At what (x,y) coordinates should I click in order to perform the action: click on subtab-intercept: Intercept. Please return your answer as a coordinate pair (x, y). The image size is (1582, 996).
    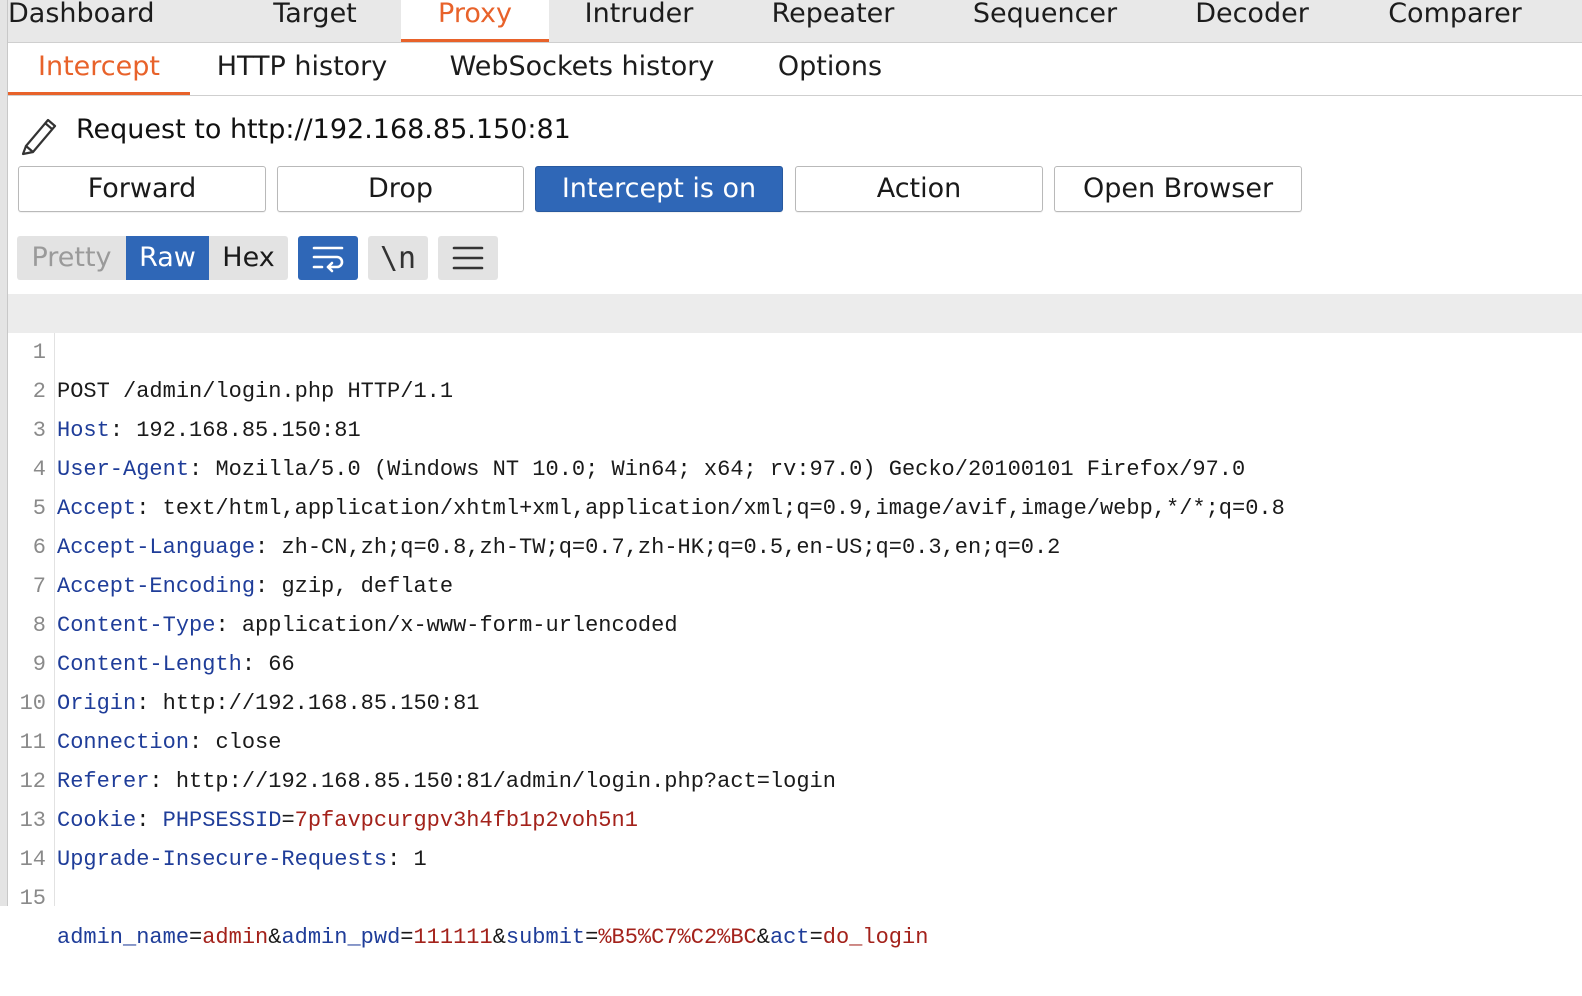
    Looking at the image, I should click on (99, 69).